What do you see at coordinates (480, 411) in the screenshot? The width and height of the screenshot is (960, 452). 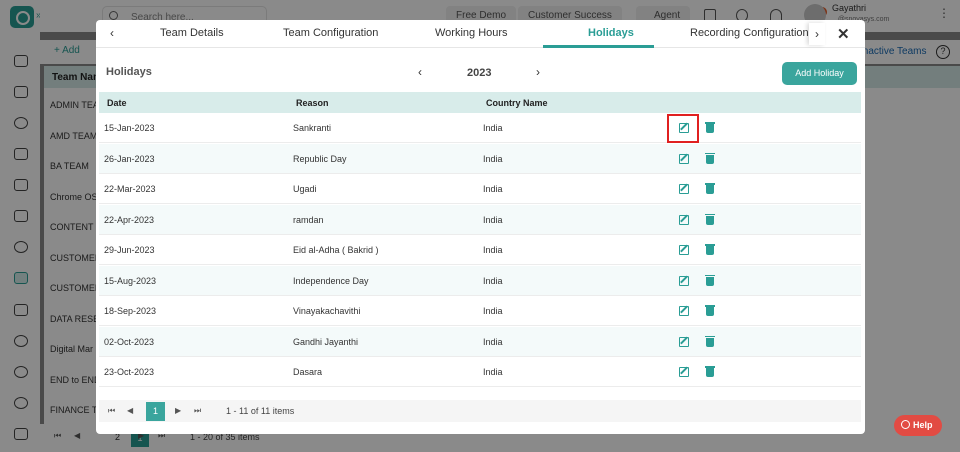 I see `holidays-pagination: ⏮ ◀ 1 ▶ ⏭ 1 - 11 of 11 items` at bounding box center [480, 411].